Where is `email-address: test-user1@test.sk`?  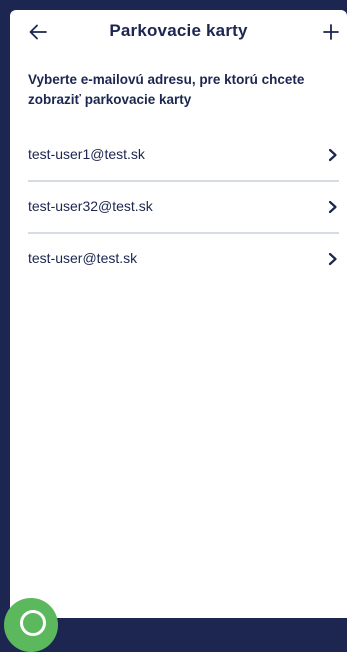 email-address: test-user1@test.sk is located at coordinates (86, 154).